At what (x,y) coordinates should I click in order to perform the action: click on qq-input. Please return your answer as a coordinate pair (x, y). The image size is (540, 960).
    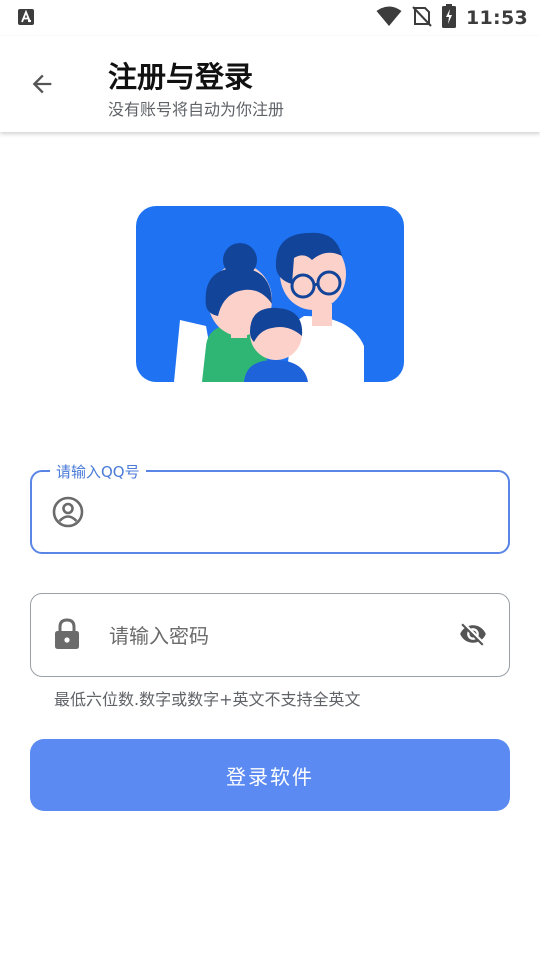
    Looking at the image, I should click on (275, 513).